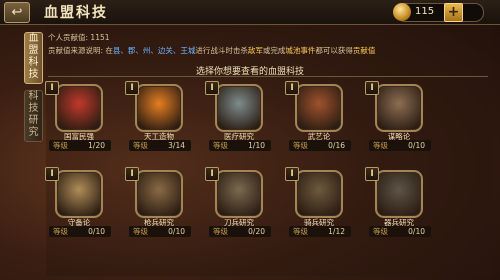 The height and width of the screenshot is (280, 500). Describe the element at coordinates (159, 194) in the screenshot. I see `crossed-spears-icon` at that location.